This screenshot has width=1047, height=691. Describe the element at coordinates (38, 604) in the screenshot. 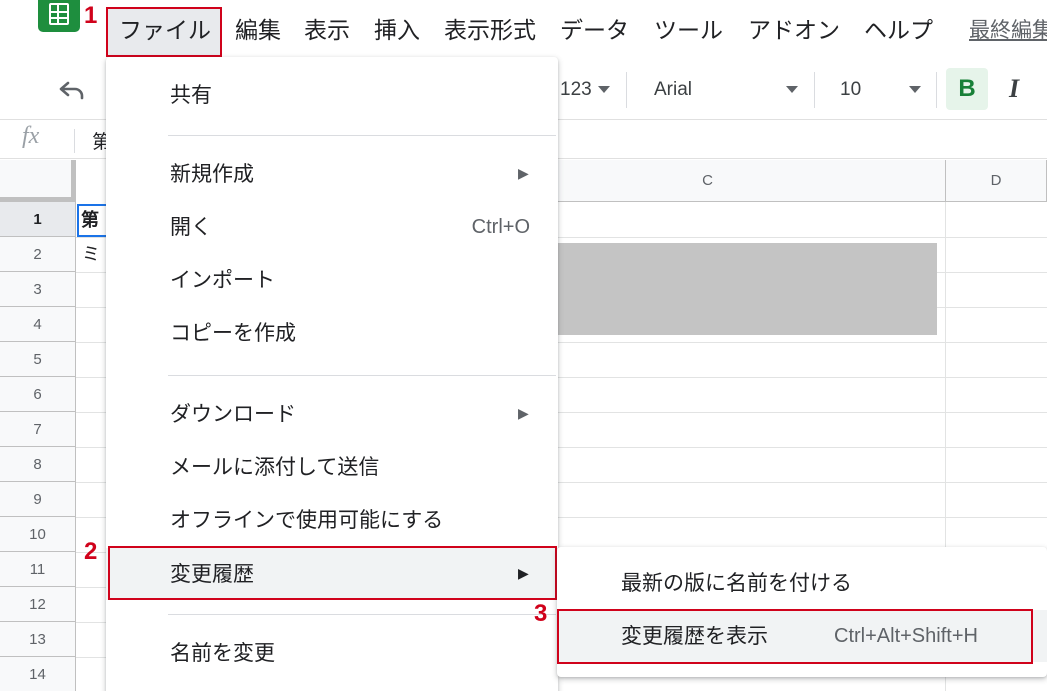

I see `row-header: 12` at that location.